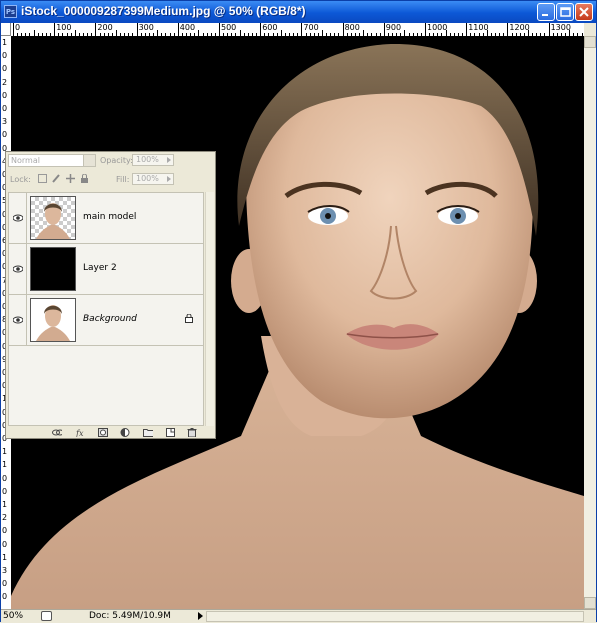 The image size is (597, 623). I want to click on layer-name: Layer 2, so click(100, 268).